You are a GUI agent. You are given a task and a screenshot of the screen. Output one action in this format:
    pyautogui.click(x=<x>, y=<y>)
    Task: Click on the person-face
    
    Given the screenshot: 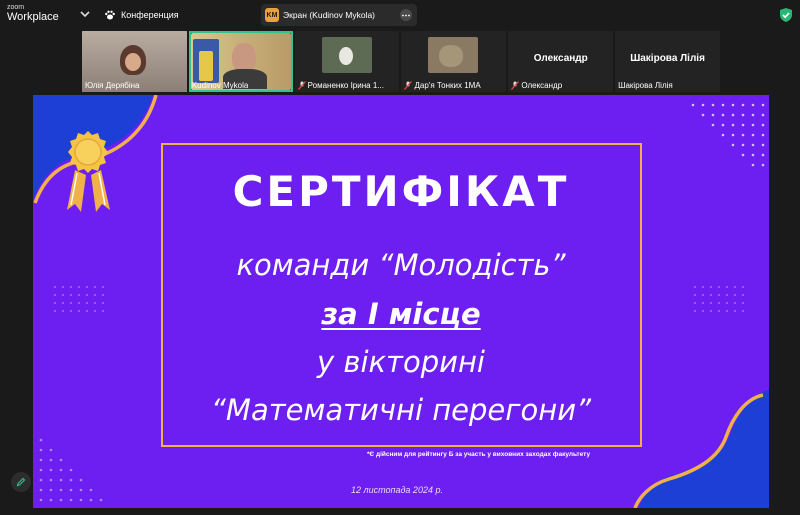 What is the action you would take?
    pyautogui.click(x=133, y=62)
    